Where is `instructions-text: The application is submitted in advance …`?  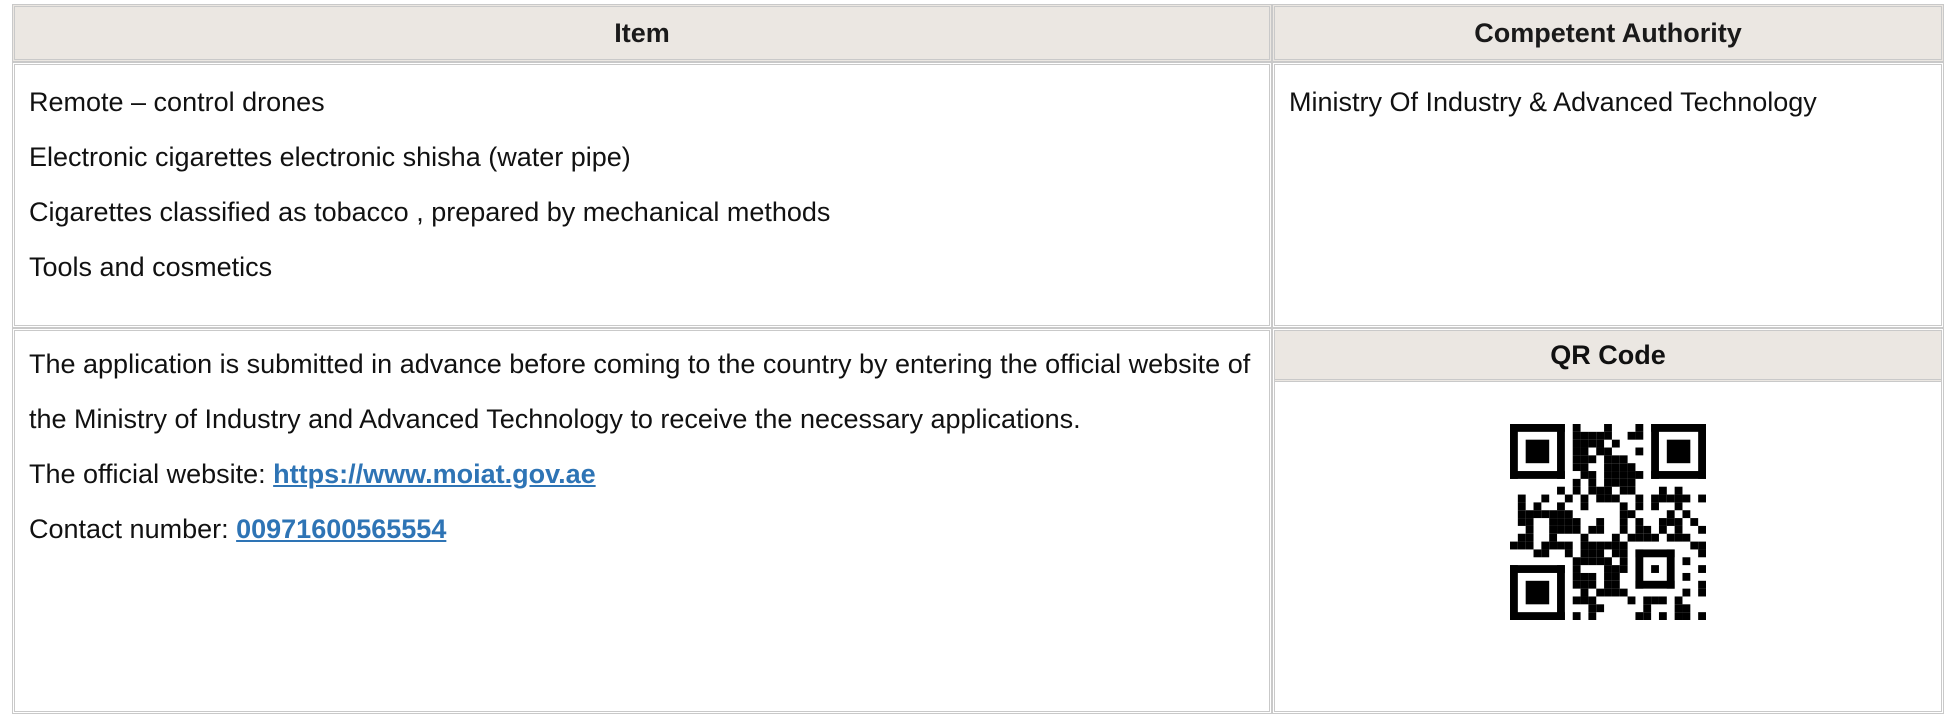
instructions-text: The application is submitted in advance … is located at coordinates (640, 391).